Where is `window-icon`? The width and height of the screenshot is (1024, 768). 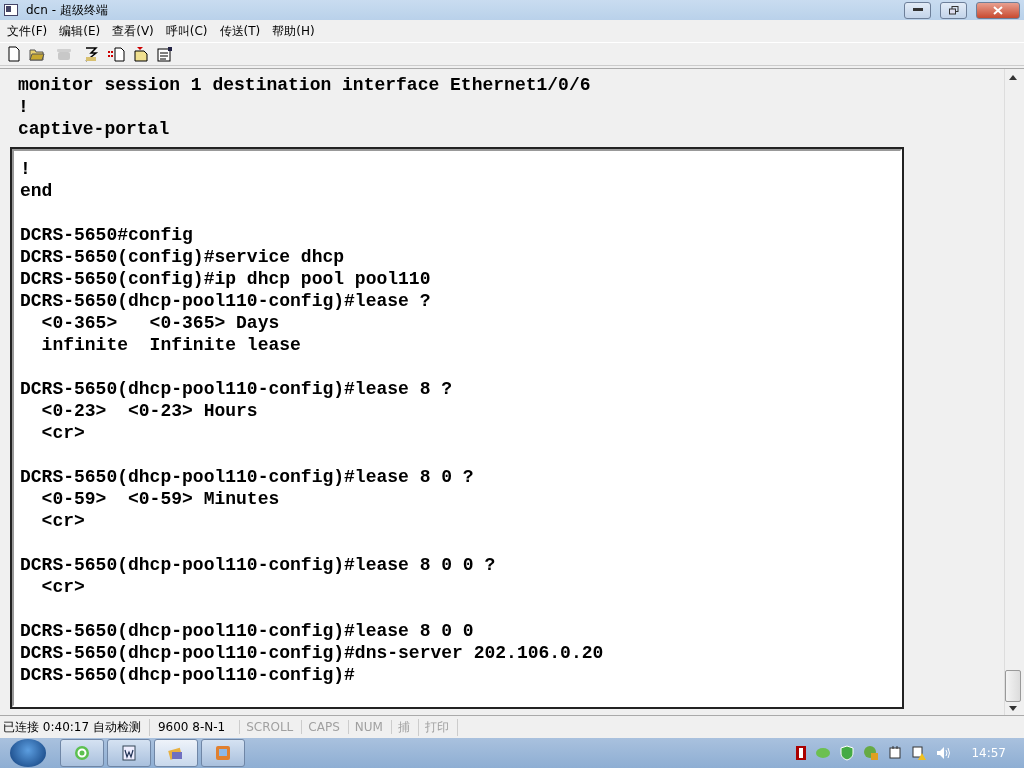 window-icon is located at coordinates (223, 753).